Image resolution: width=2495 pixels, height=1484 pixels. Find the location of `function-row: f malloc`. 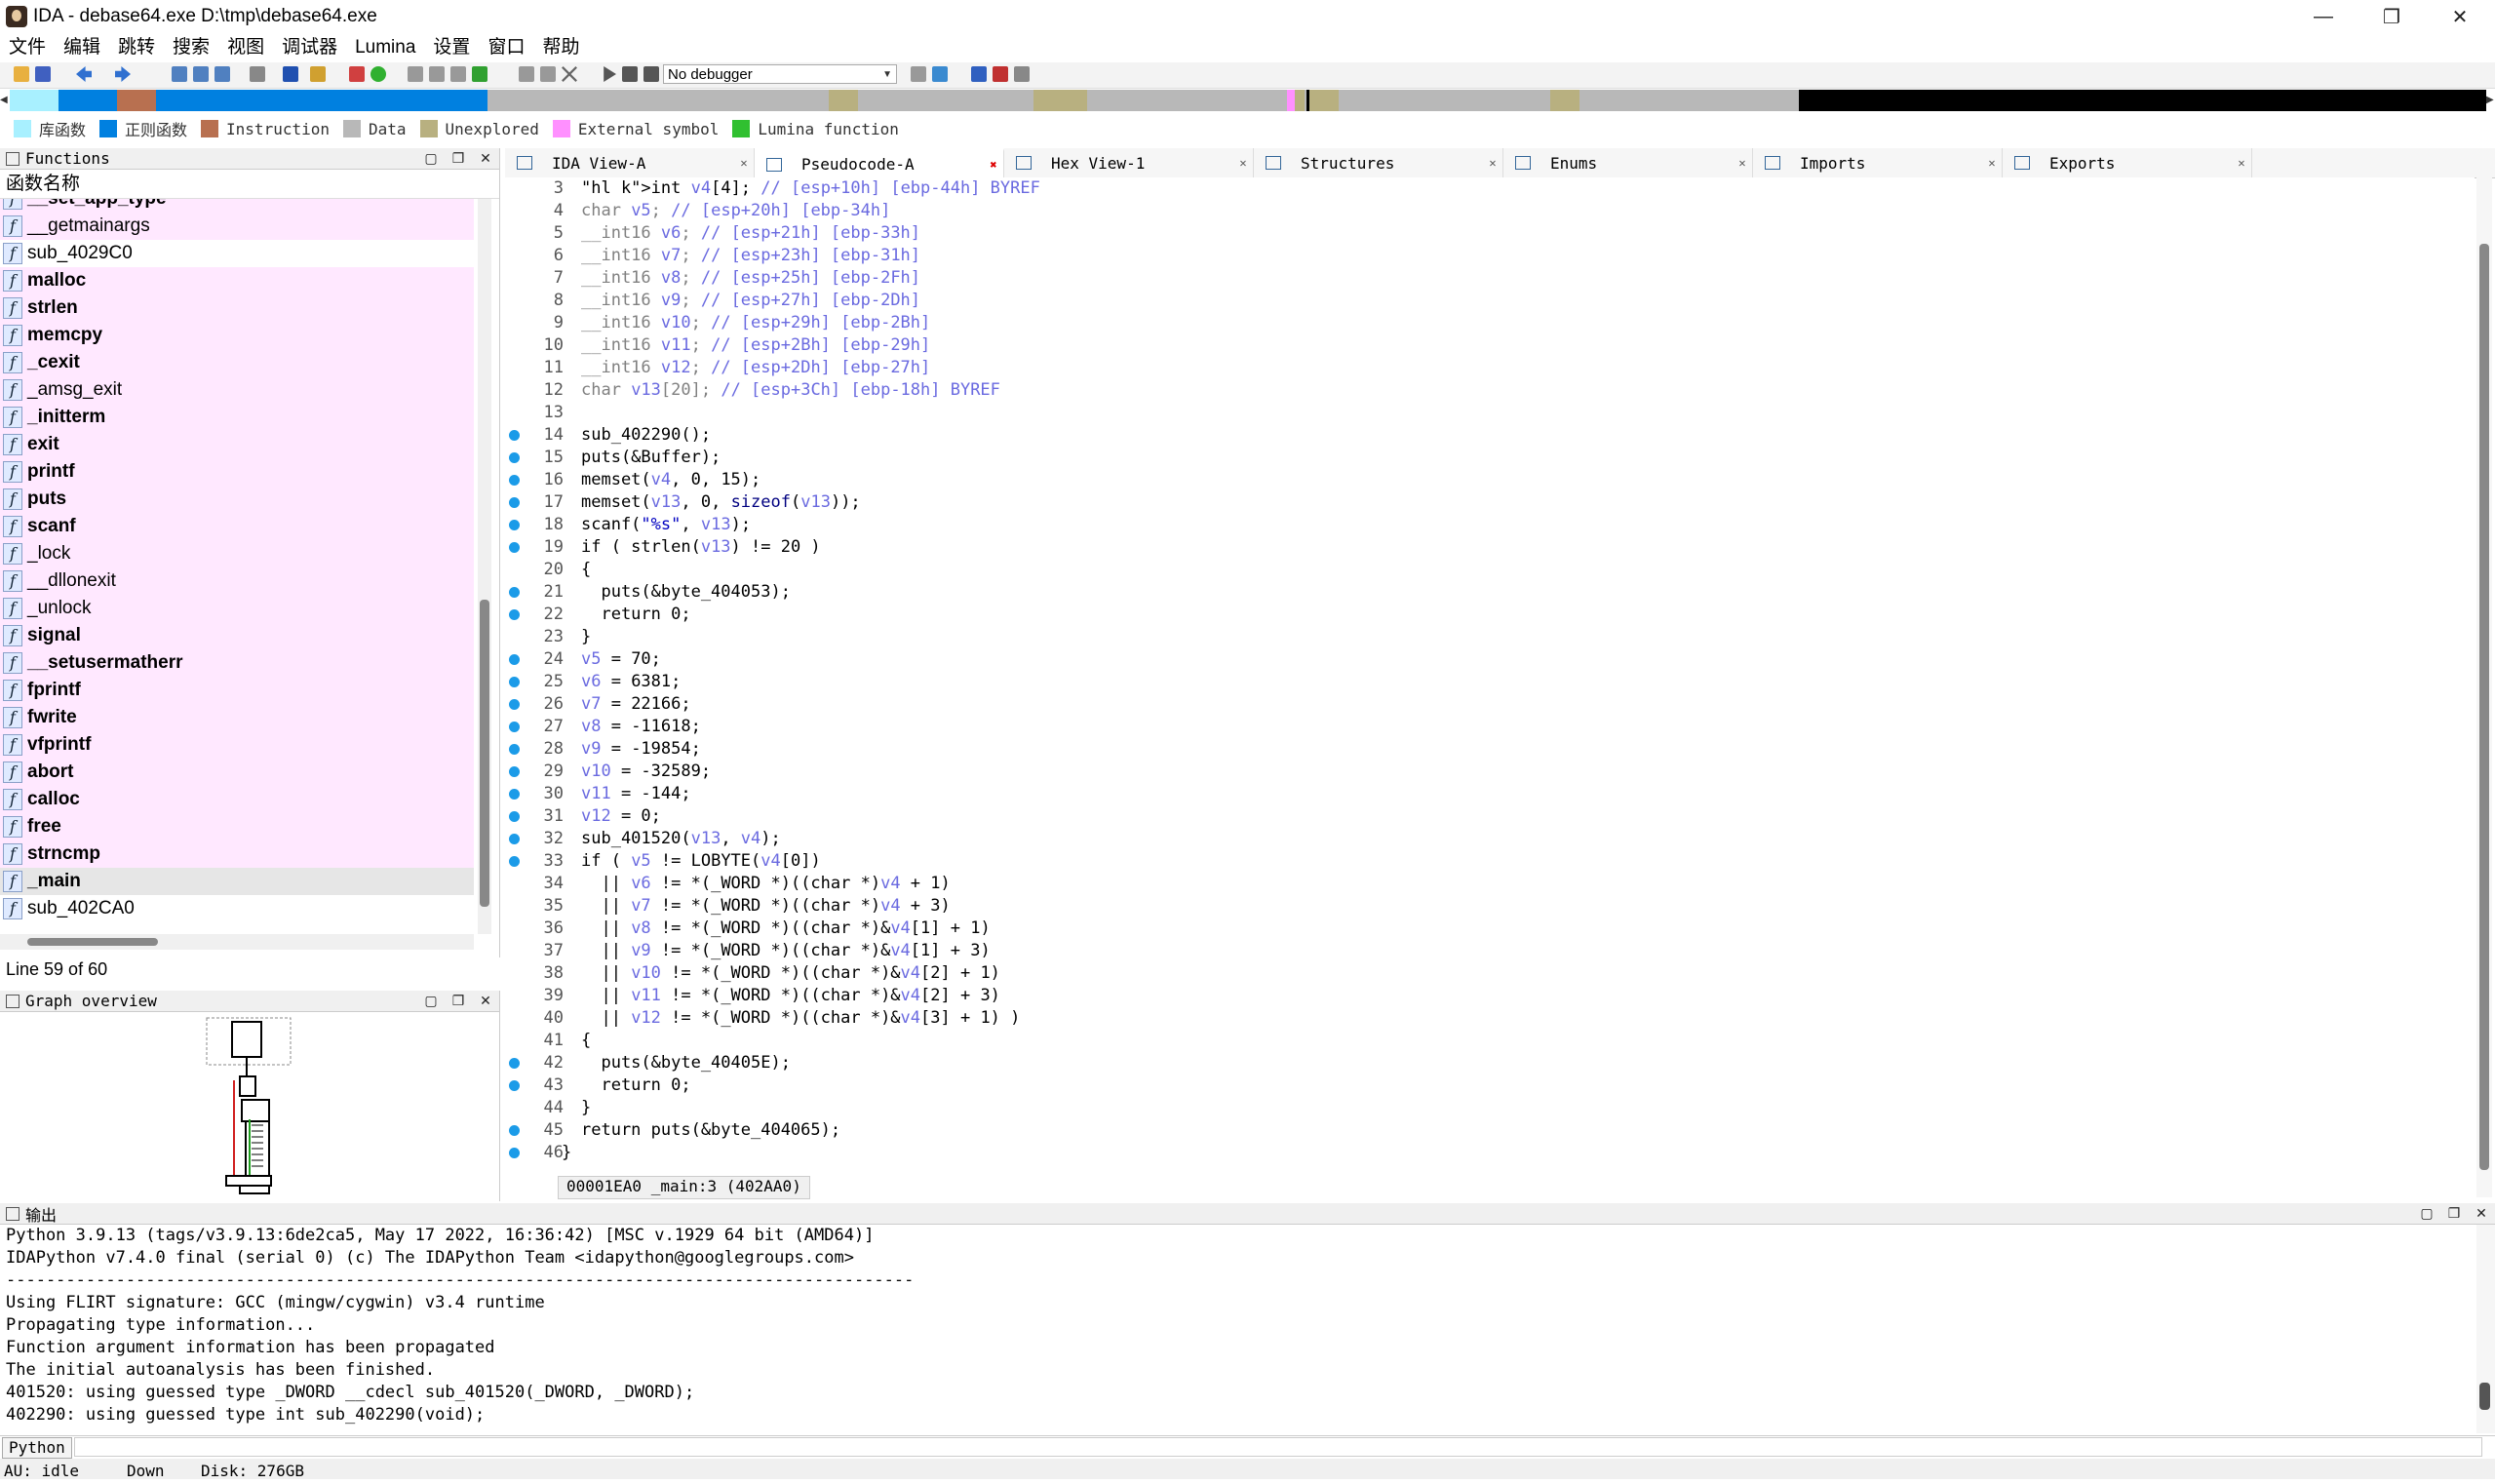

function-row: f malloc is located at coordinates (237, 280).